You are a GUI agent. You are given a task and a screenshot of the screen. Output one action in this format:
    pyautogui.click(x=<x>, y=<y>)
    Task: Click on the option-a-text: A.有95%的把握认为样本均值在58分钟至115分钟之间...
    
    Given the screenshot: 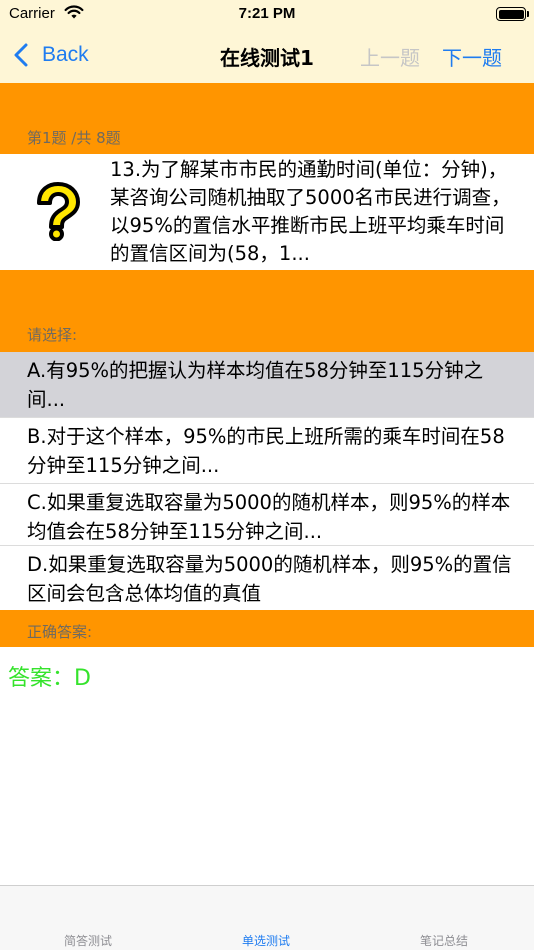 What is the action you would take?
    pyautogui.click(x=255, y=385)
    